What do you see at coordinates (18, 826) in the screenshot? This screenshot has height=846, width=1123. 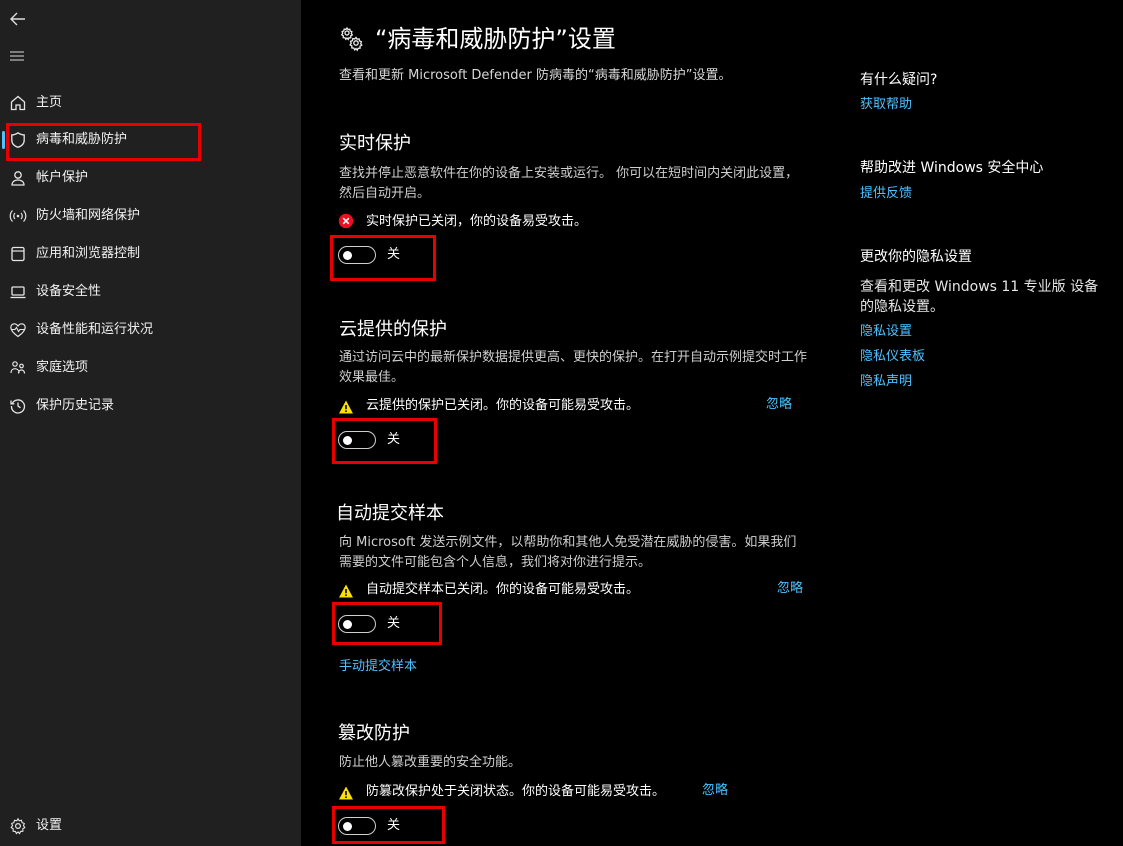 I see `gear-icon` at bounding box center [18, 826].